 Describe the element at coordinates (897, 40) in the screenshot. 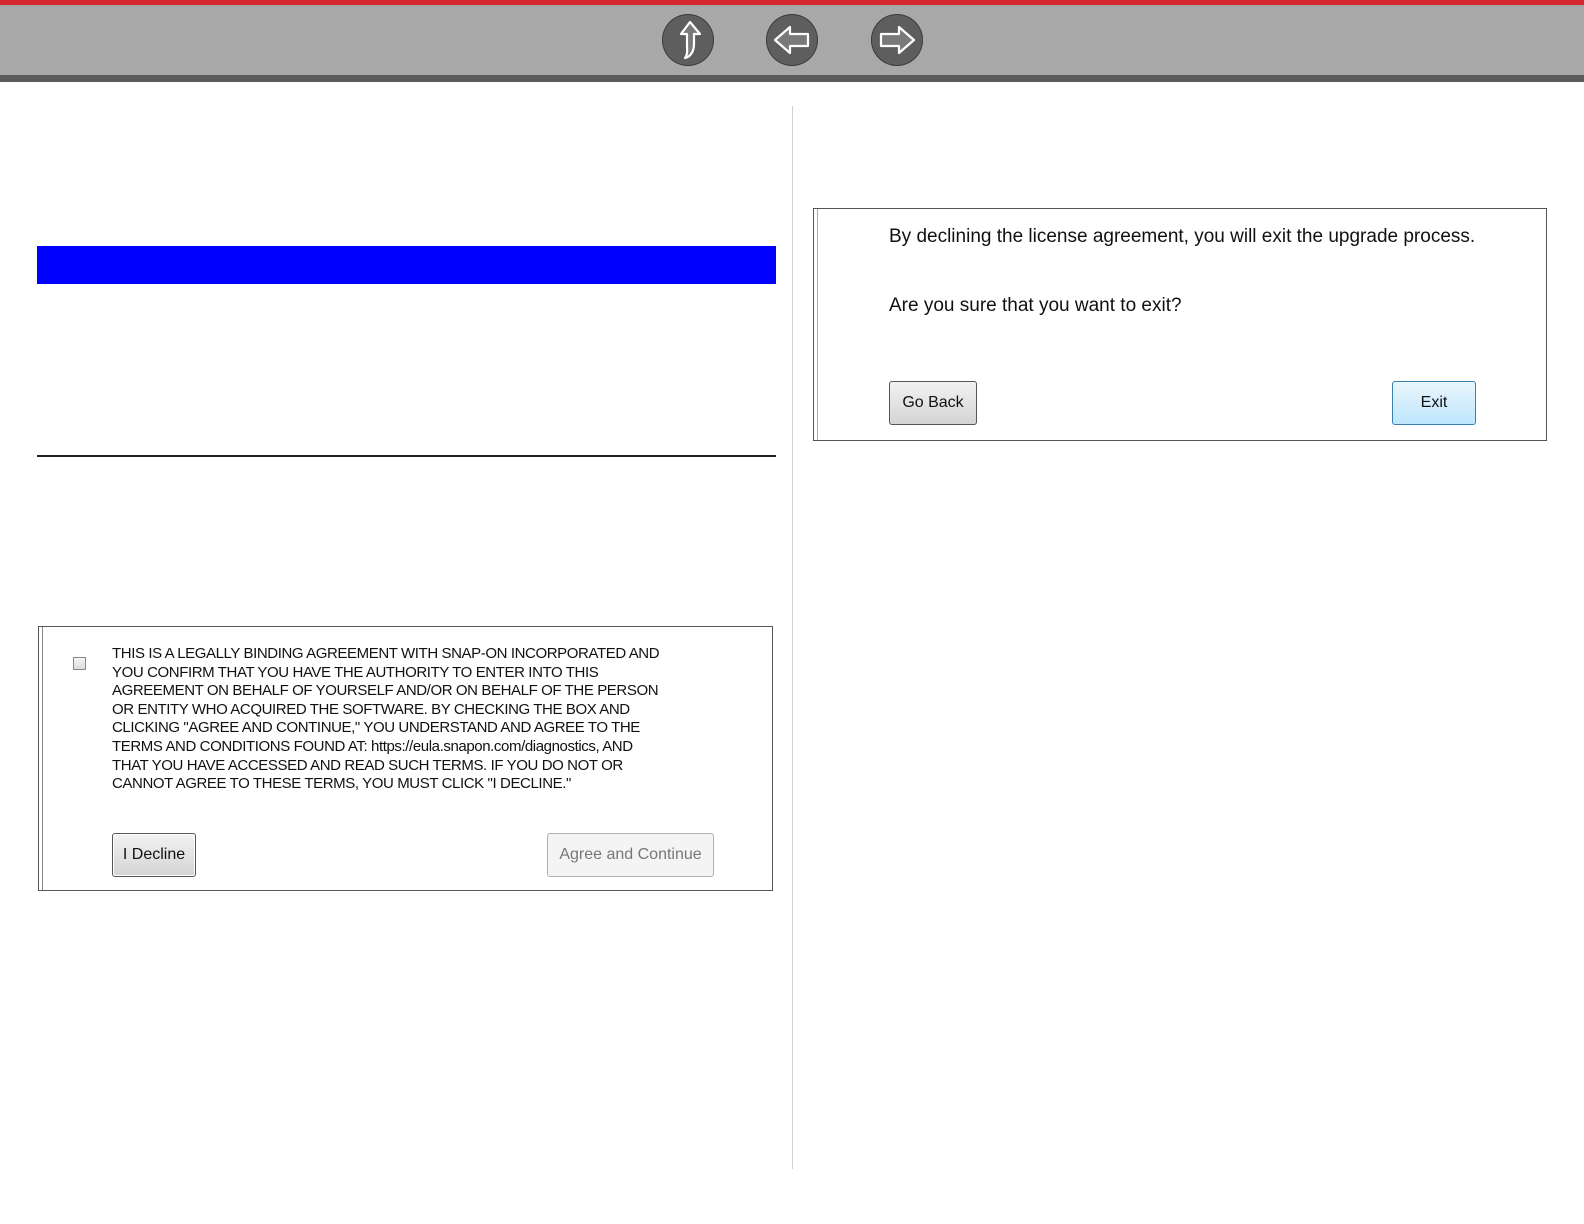

I see `right-arrow-icon` at that location.